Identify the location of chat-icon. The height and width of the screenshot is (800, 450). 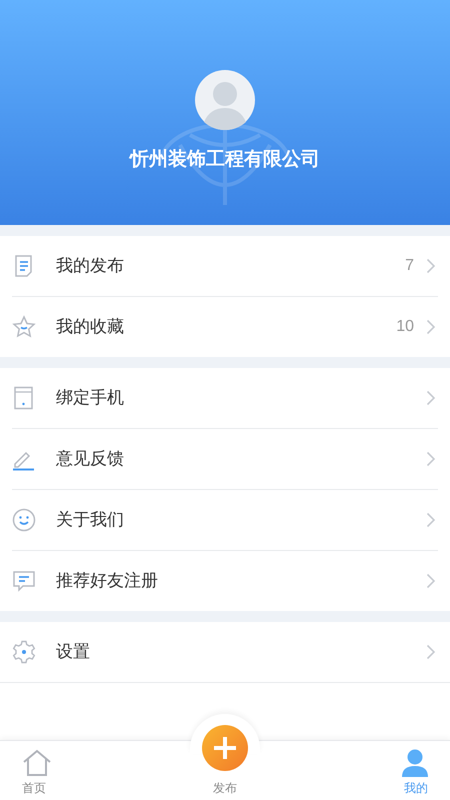
(24, 581).